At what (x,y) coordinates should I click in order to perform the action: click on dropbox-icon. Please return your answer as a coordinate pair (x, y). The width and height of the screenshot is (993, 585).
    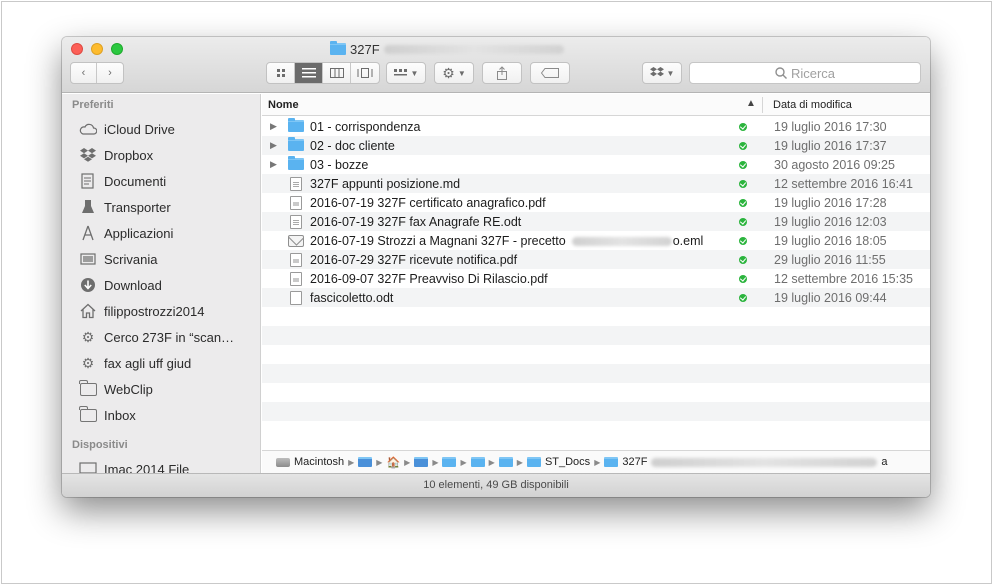
    Looking at the image, I should click on (656, 72).